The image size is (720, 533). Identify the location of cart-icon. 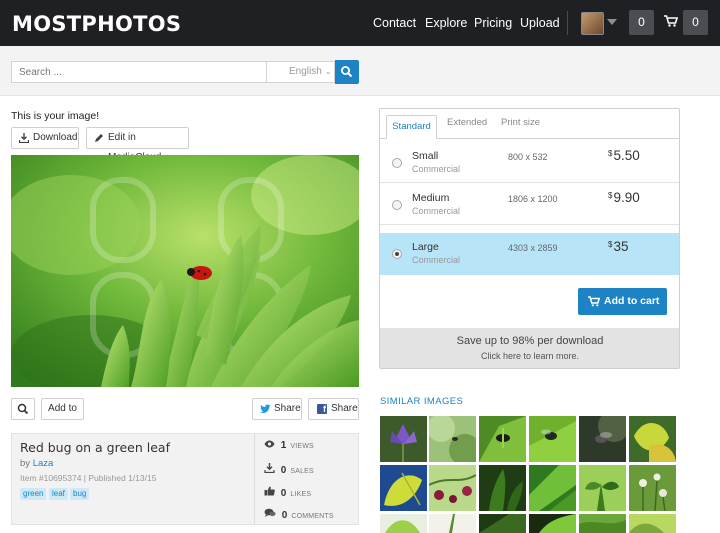
(671, 22).